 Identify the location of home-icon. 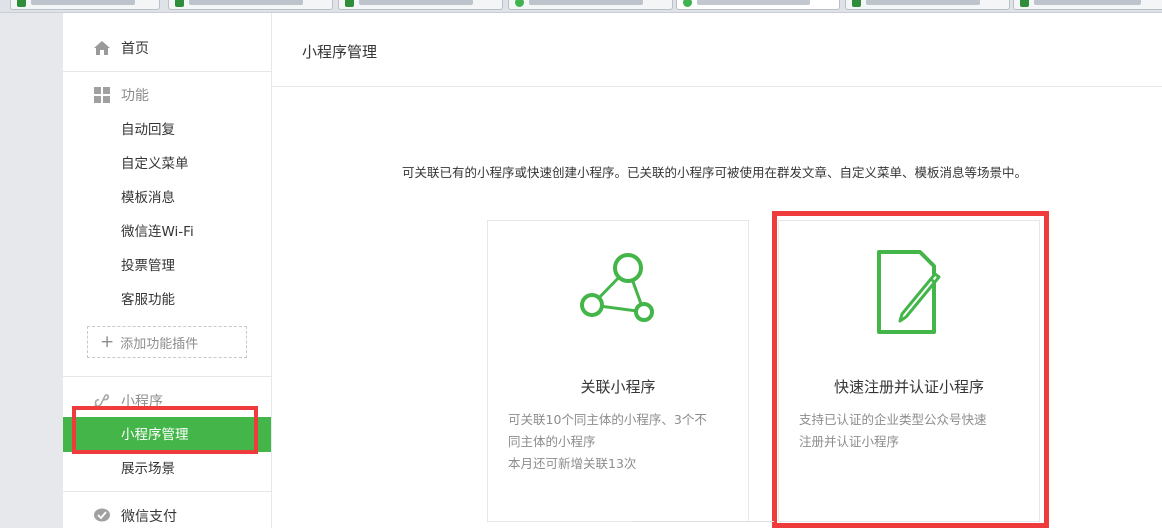
(102, 48).